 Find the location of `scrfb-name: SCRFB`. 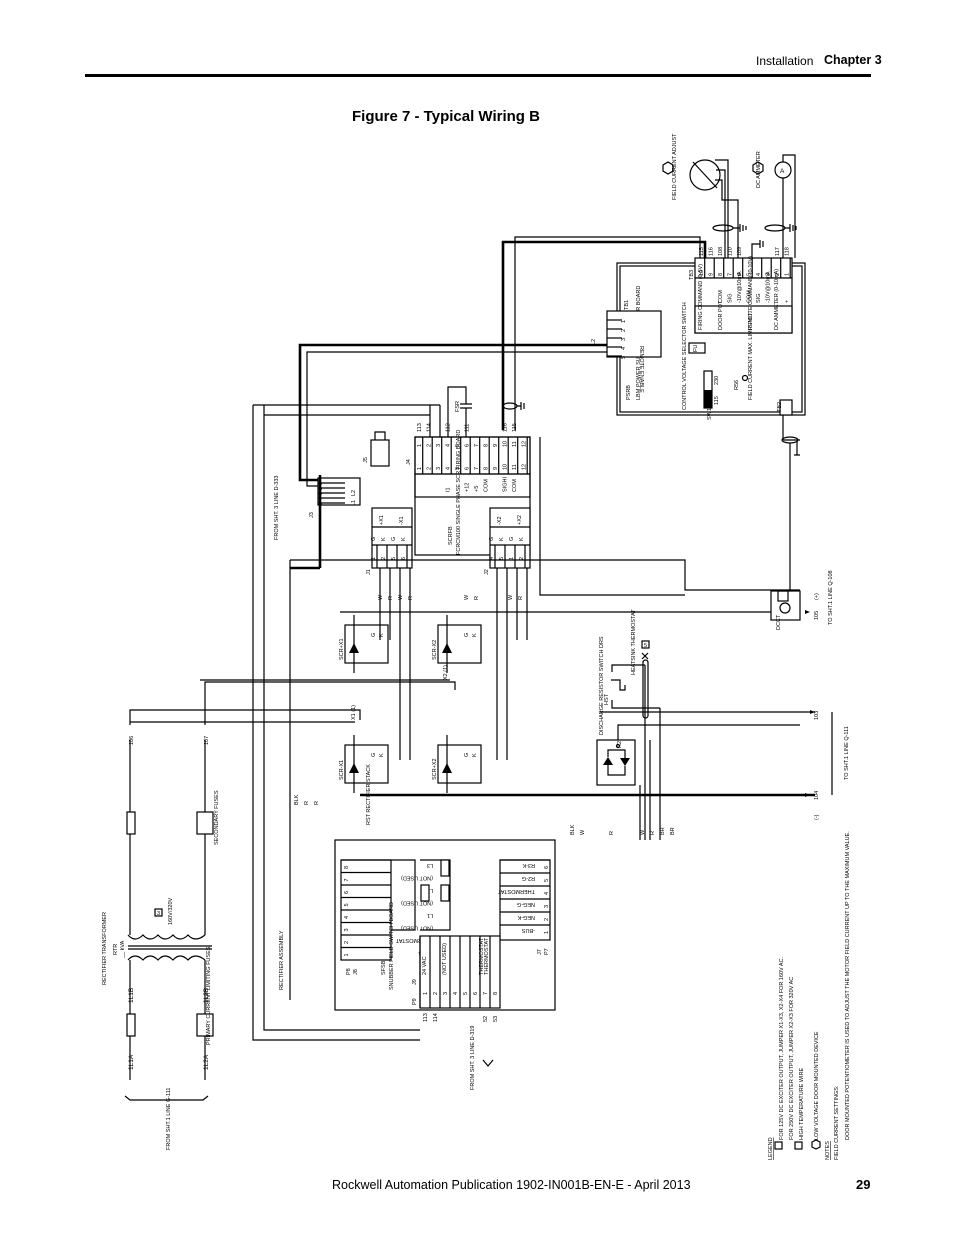

scrfb-name: SCRFB is located at coordinates (451, 535).